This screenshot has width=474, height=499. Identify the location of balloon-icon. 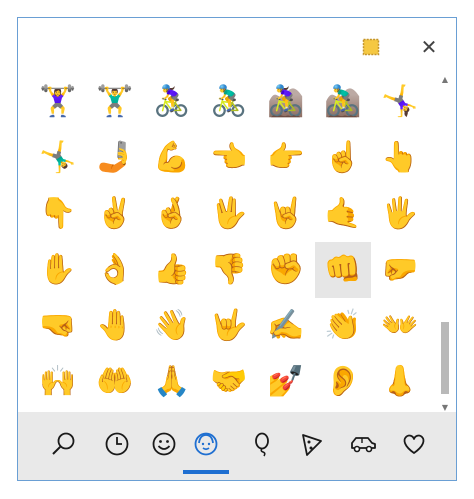
(262, 444).